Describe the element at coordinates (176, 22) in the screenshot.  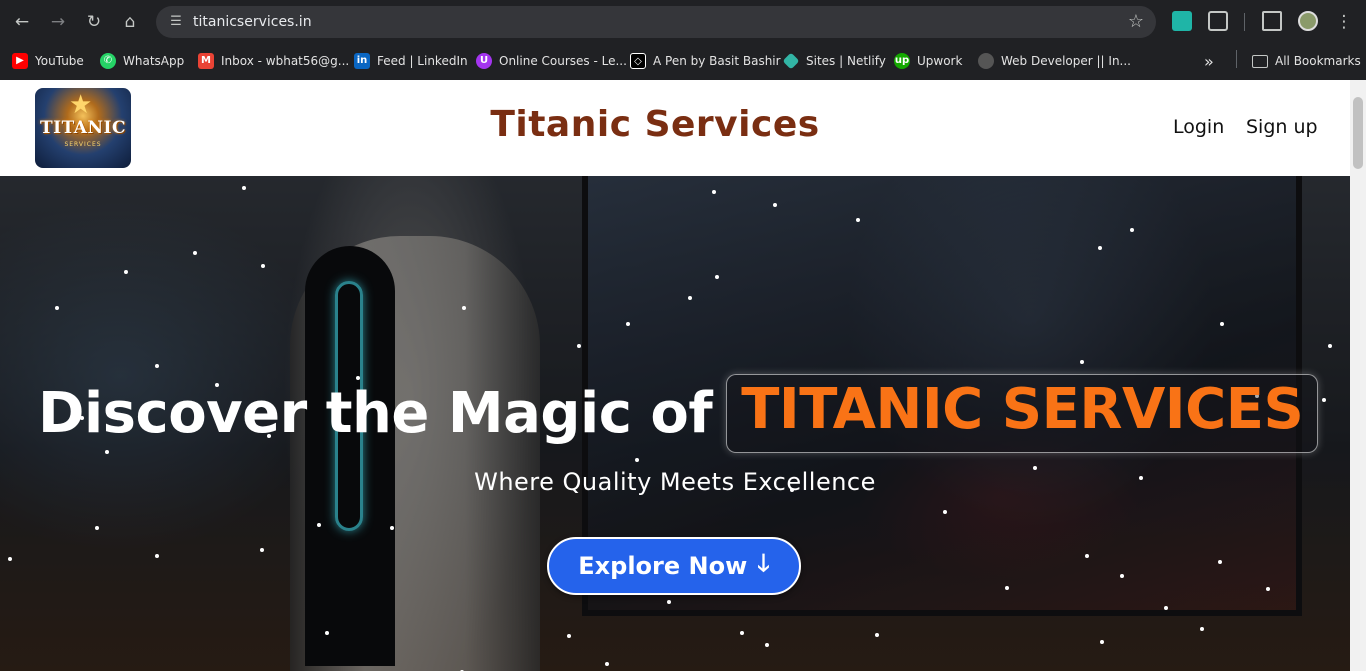
I see `site-info-icon: ☰` at that location.